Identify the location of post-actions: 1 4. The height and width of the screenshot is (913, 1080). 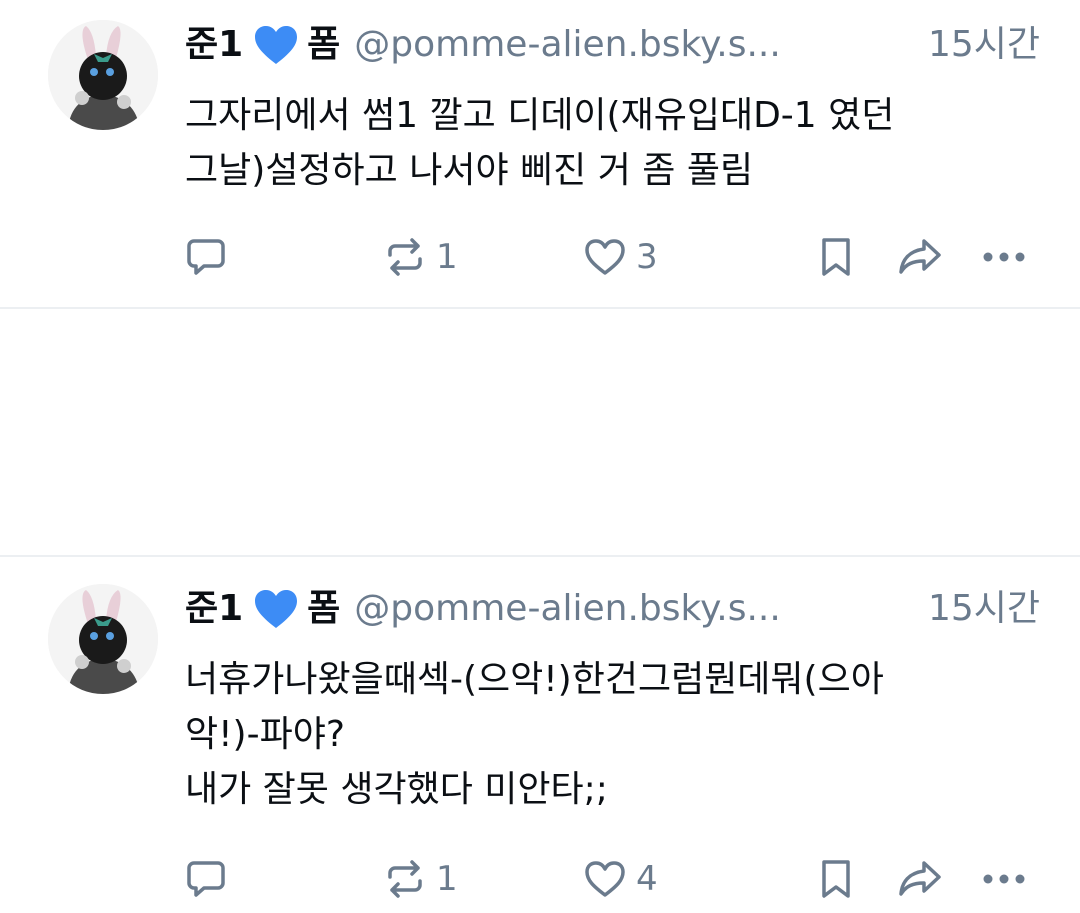
(540, 879).